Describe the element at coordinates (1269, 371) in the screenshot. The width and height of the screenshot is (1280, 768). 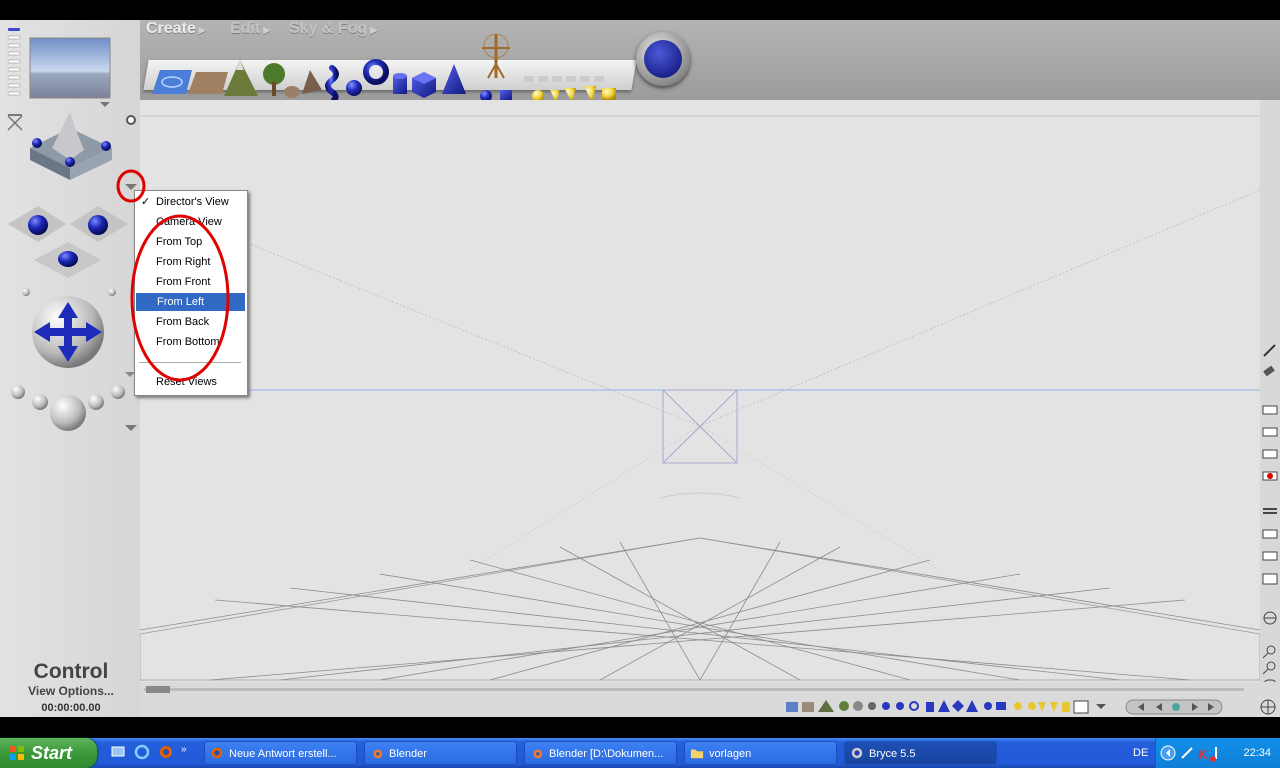
I see `eraser-icon` at that location.